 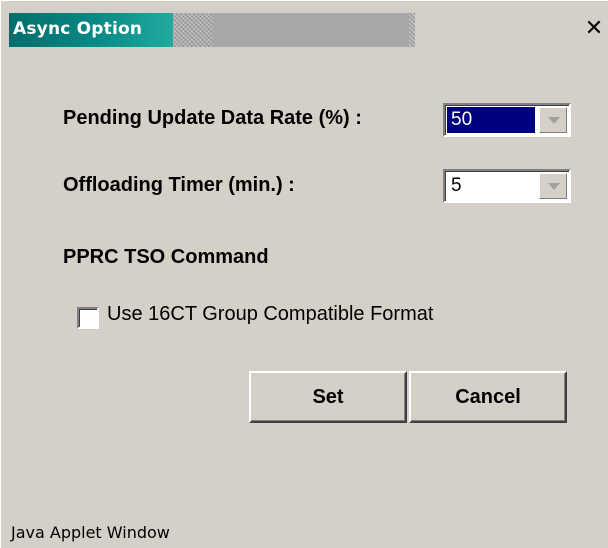 What do you see at coordinates (328, 397) in the screenshot?
I see `set-button: Set` at bounding box center [328, 397].